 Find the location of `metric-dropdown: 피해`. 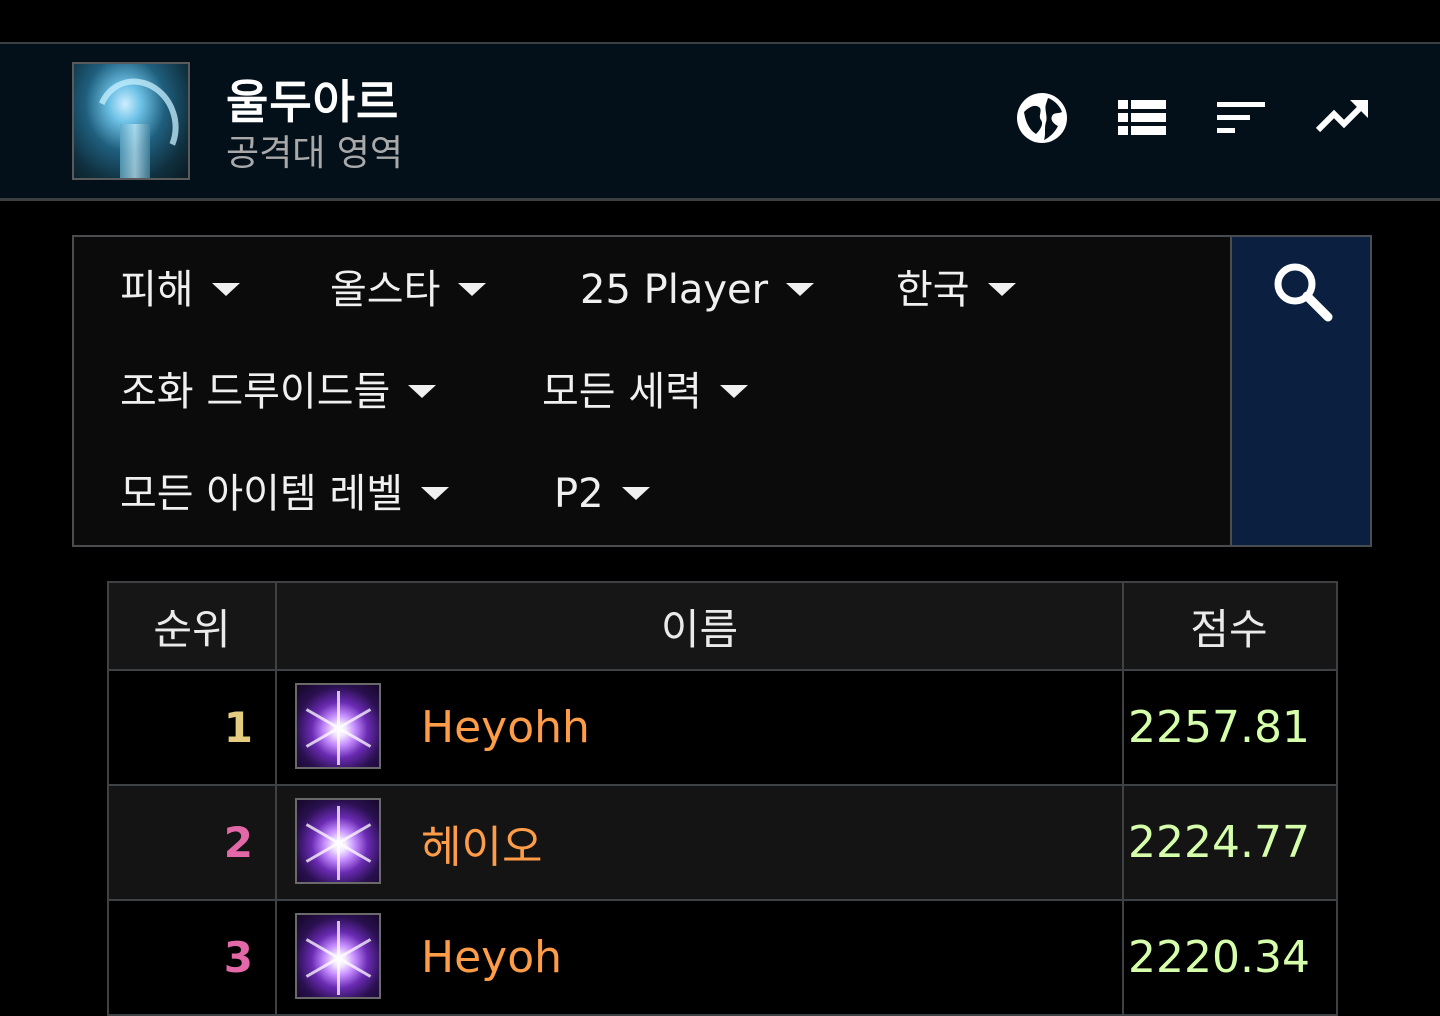

metric-dropdown: 피해 is located at coordinates (180, 290).